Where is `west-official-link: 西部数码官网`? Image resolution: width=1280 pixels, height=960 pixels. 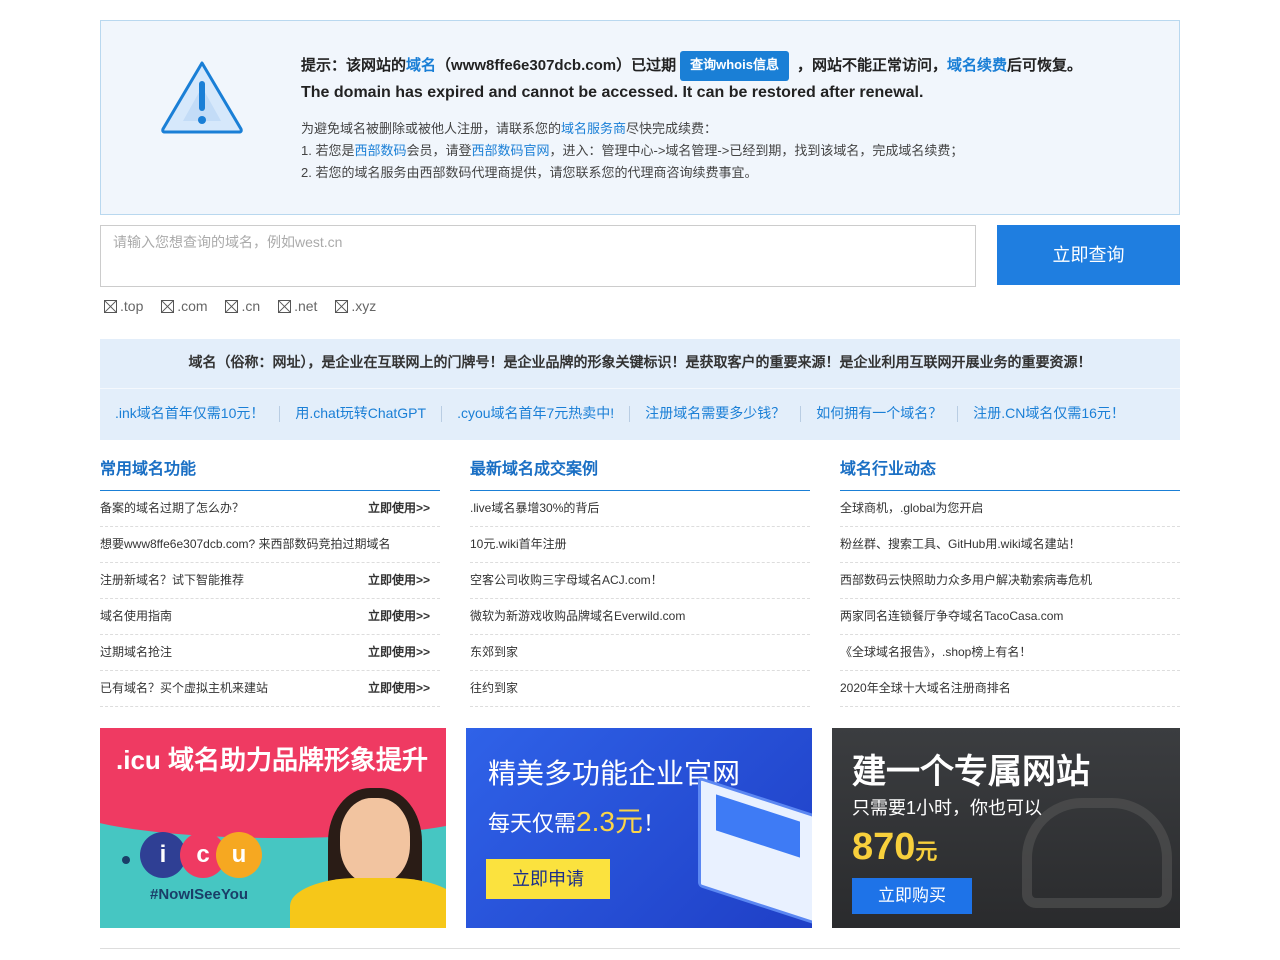 west-official-link: 西部数码官网 is located at coordinates (511, 150).